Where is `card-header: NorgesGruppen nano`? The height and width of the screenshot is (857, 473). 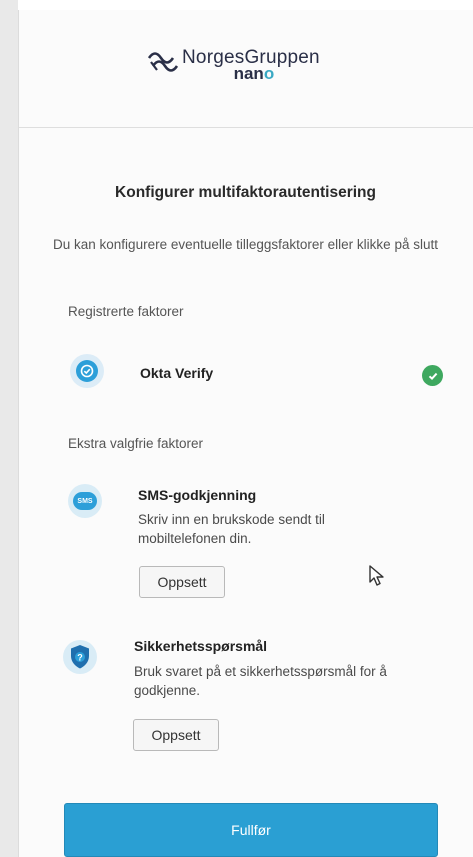
card-header: NorgesGruppen nano is located at coordinates (246, 69).